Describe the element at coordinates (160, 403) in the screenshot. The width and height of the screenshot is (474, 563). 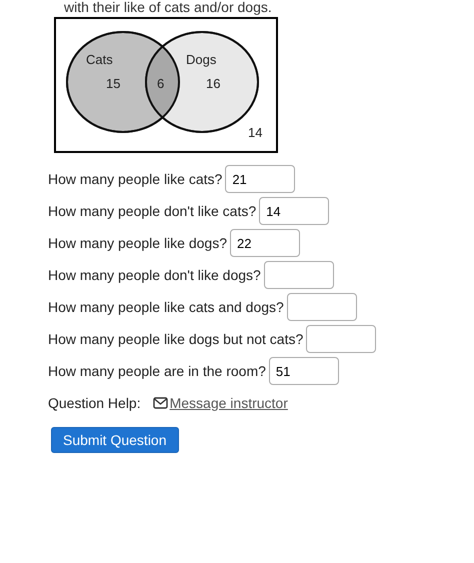
I see `envelope-icon` at that location.